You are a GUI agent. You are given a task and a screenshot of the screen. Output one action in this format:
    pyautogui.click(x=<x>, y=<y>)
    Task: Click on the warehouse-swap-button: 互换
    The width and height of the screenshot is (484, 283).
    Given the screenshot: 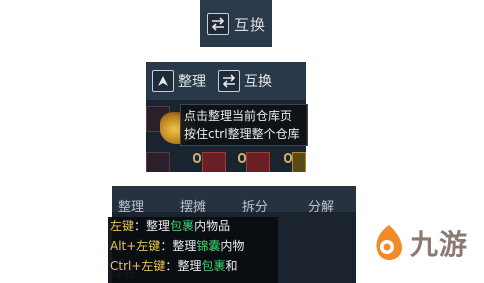 What is the action you would take?
    pyautogui.click(x=245, y=81)
    